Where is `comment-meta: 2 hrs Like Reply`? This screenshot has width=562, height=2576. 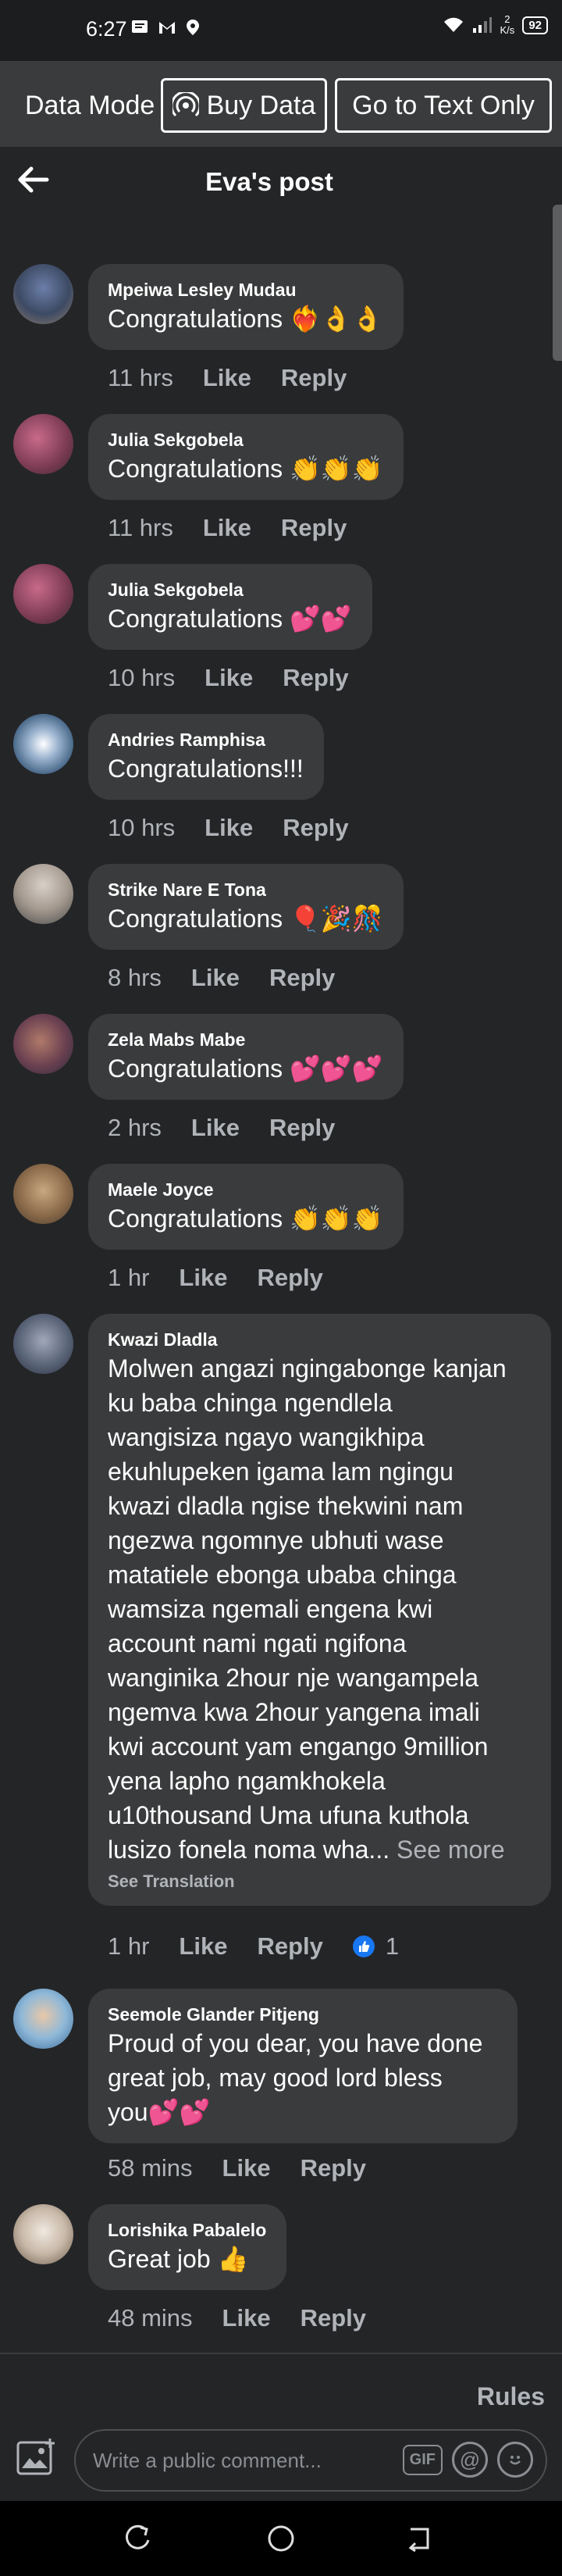 comment-meta: 2 hrs Like Reply is located at coordinates (237, 1128).